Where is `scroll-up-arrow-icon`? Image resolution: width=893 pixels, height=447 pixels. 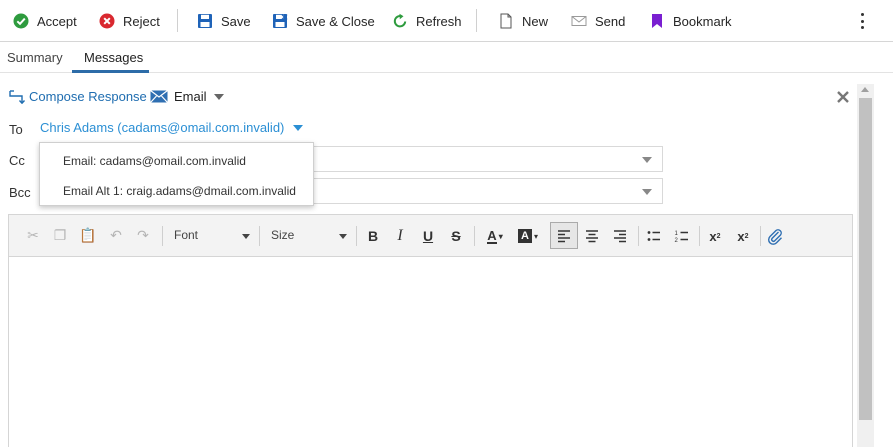
scroll-up-arrow-icon is located at coordinates (865, 89).